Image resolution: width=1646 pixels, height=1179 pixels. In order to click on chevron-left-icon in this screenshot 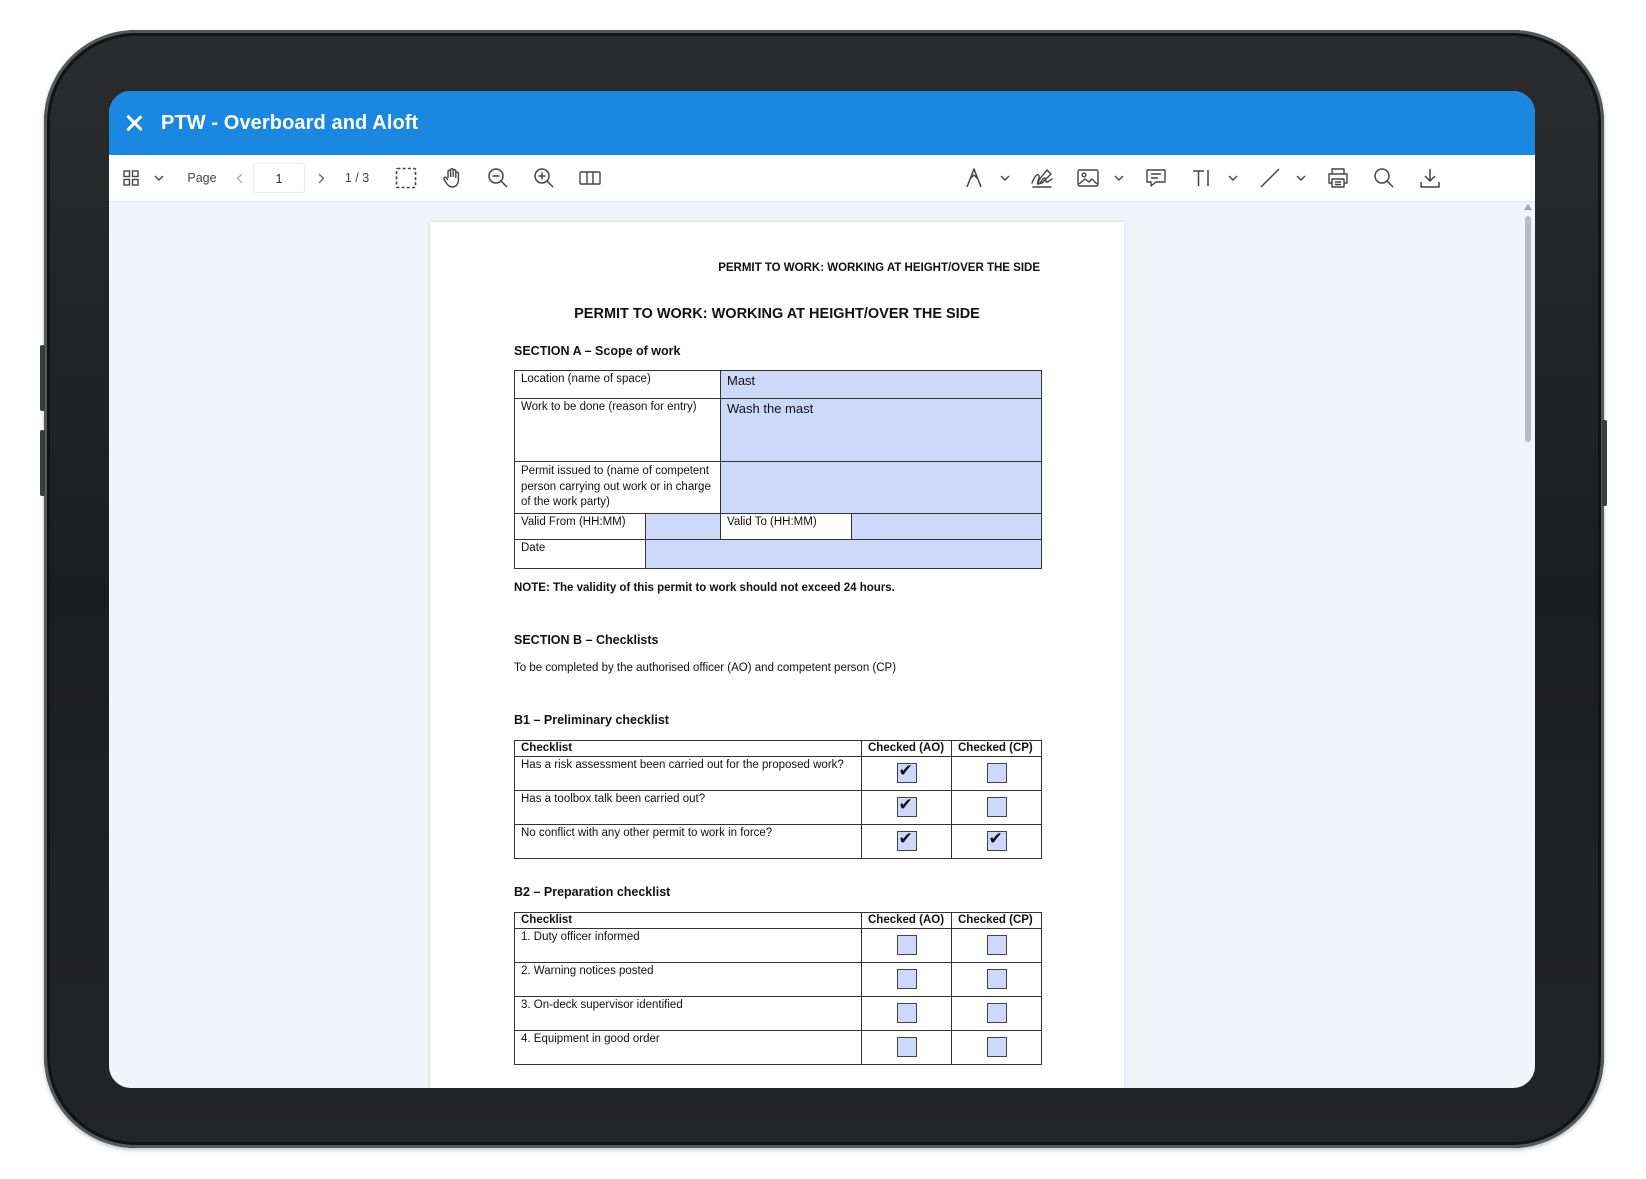, I will do `click(239, 178)`.